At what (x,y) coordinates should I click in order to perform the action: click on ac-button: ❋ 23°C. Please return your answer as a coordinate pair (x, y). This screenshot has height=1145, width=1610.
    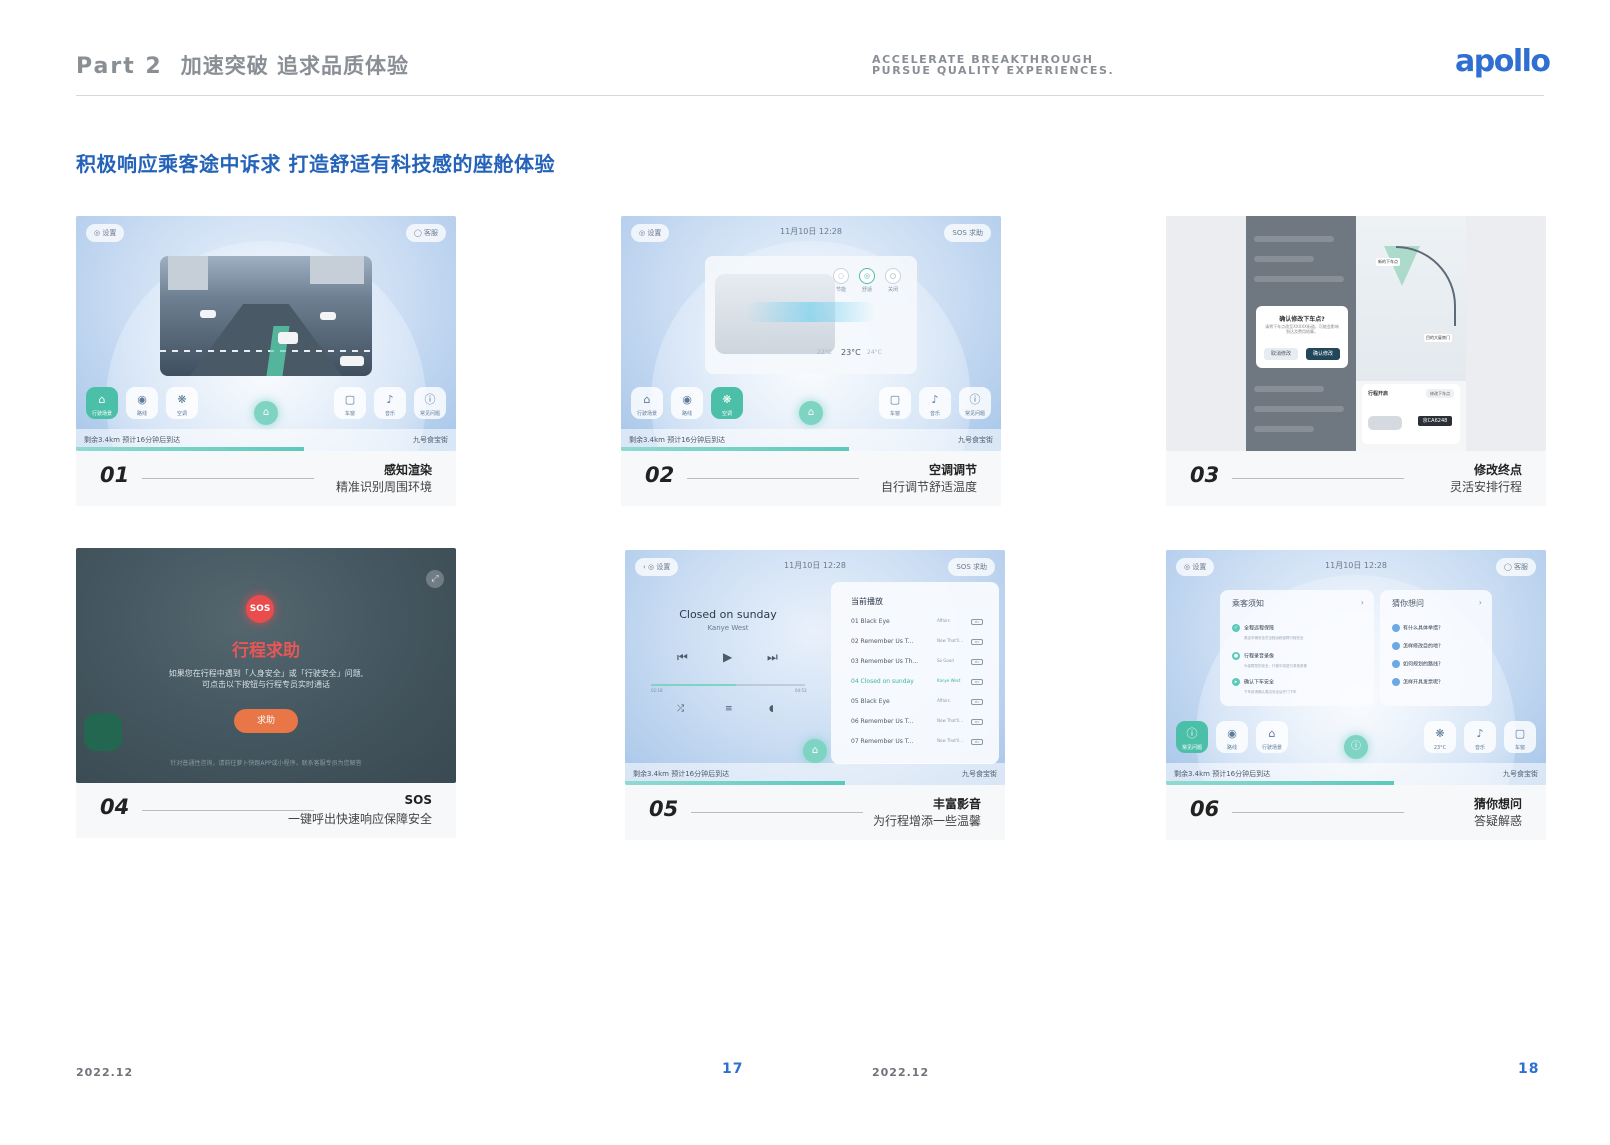
    Looking at the image, I should click on (1440, 737).